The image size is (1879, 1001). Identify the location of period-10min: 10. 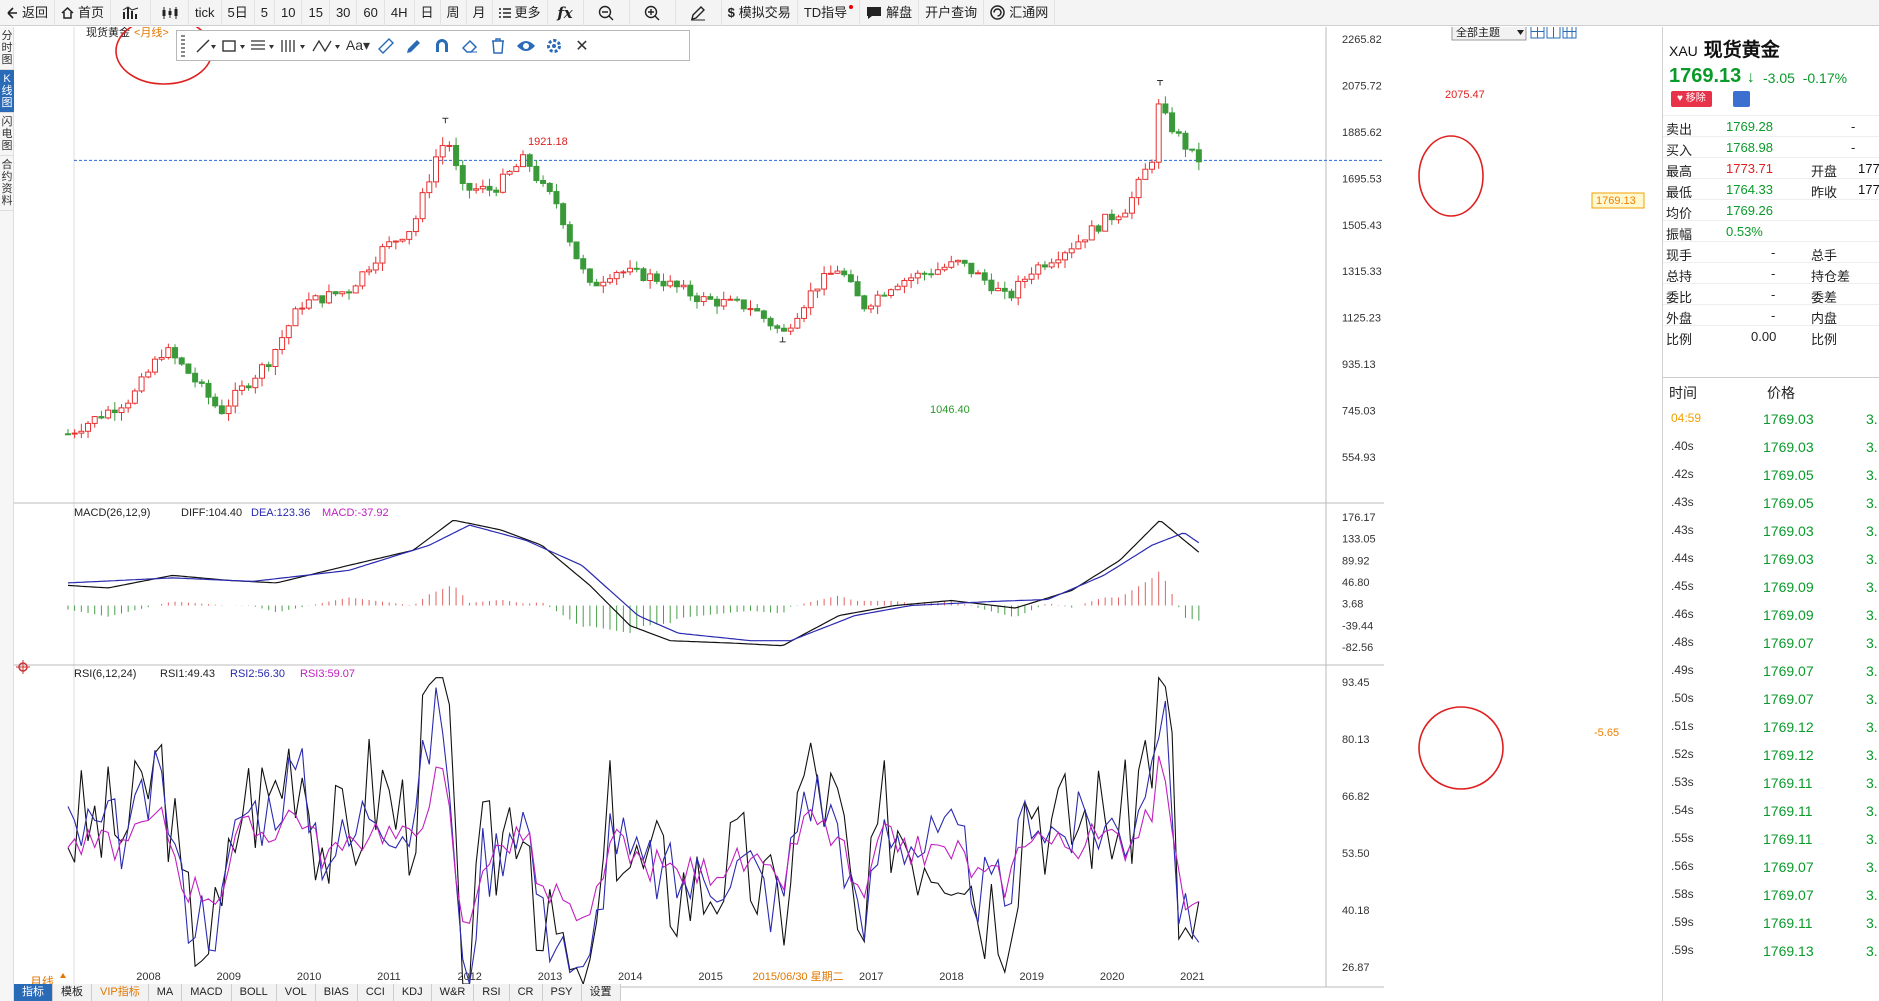
(289, 13).